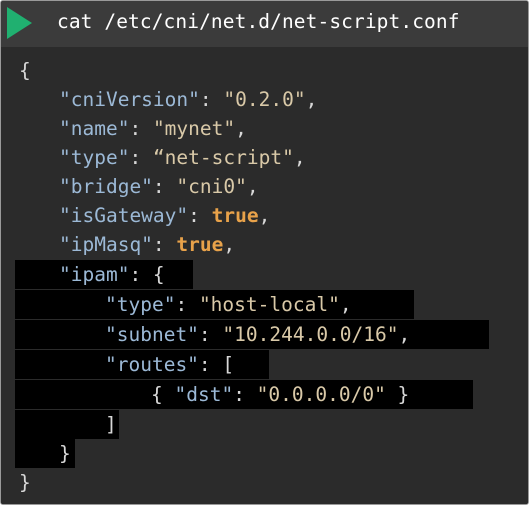 The height and width of the screenshot is (505, 529). What do you see at coordinates (19, 23) in the screenshot?
I see `play-icon` at bounding box center [19, 23].